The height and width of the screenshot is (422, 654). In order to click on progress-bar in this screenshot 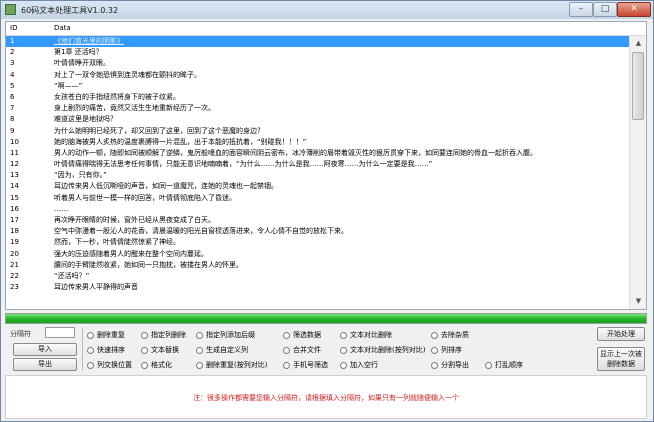, I will do `click(326, 318)`.